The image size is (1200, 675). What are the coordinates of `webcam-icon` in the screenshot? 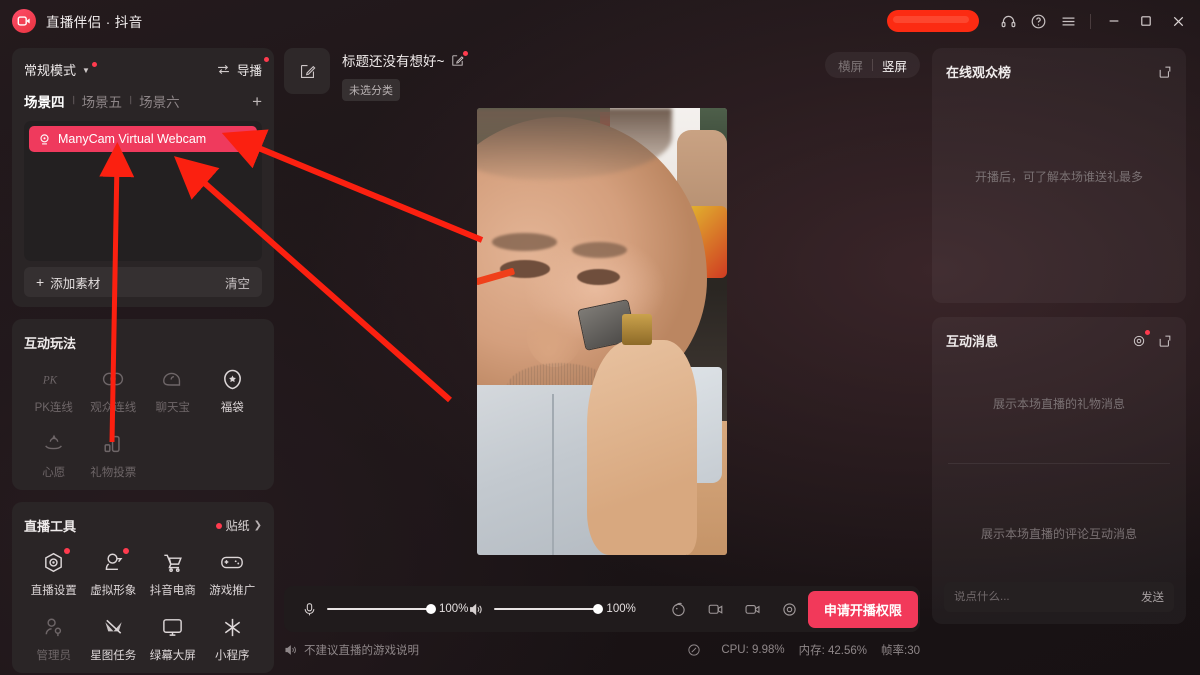 It's located at (44, 139).